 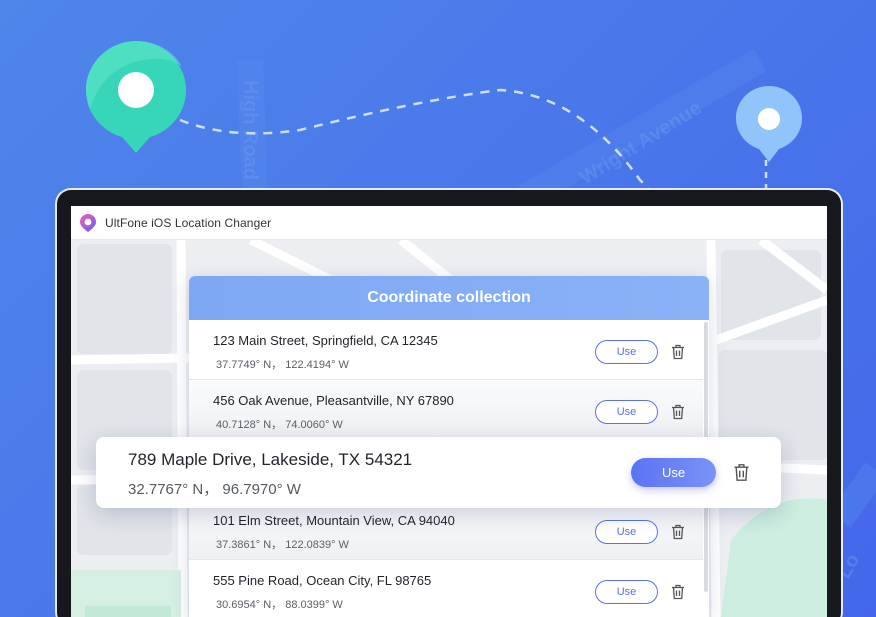 What do you see at coordinates (279, 425) in the screenshot?
I see `coordinate-text: 40.7128° N， 74.0060° W` at bounding box center [279, 425].